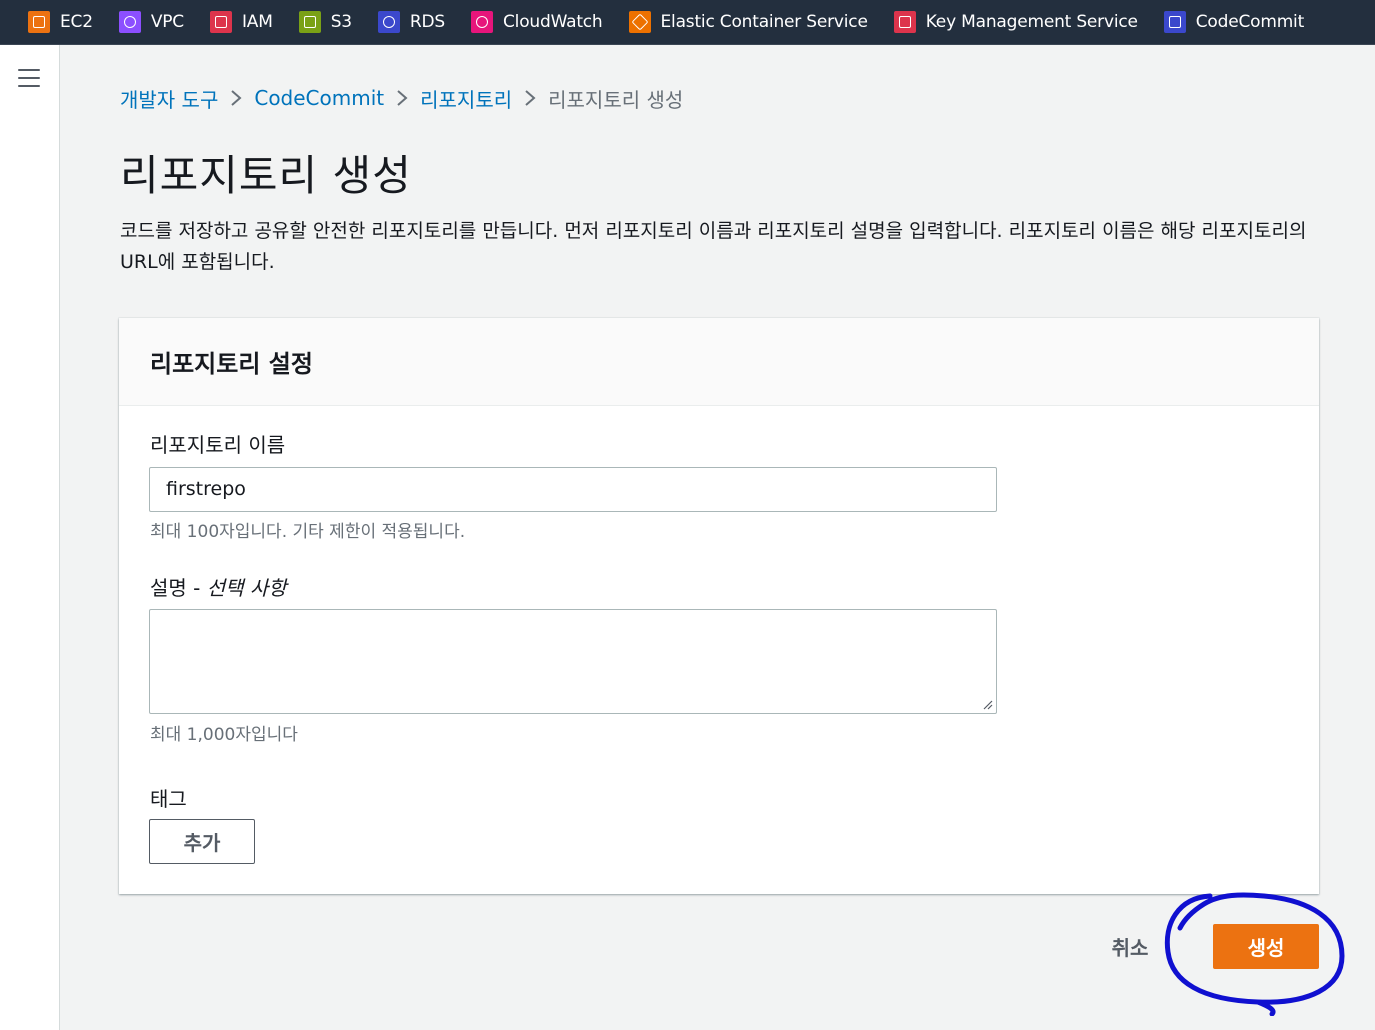 The height and width of the screenshot is (1030, 1375). I want to click on favorite-cloudwatch: CloudWatch, so click(537, 22).